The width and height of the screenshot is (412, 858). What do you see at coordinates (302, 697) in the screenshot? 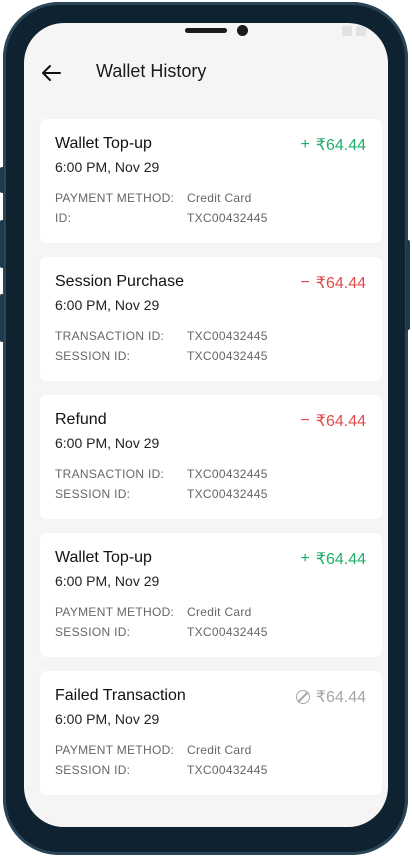
I see `blocked-icon` at bounding box center [302, 697].